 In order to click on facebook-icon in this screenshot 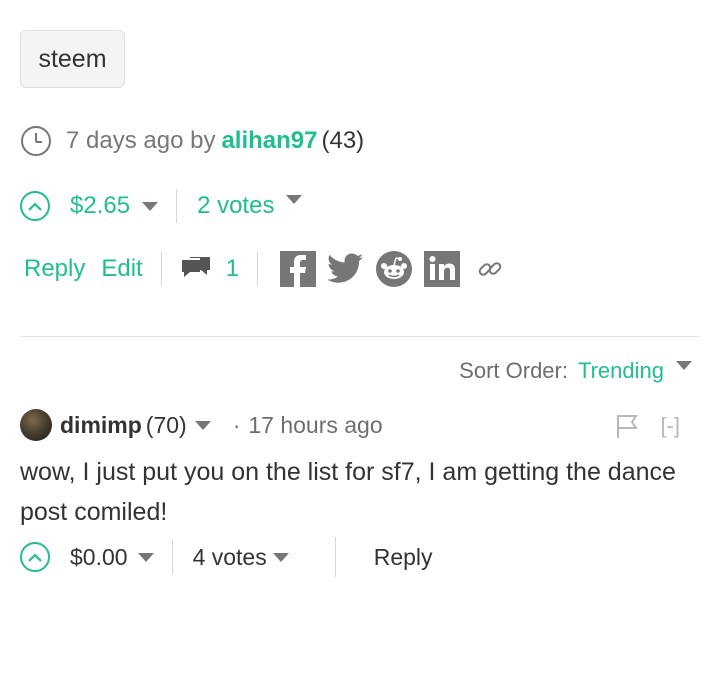, I will do `click(298, 269)`.